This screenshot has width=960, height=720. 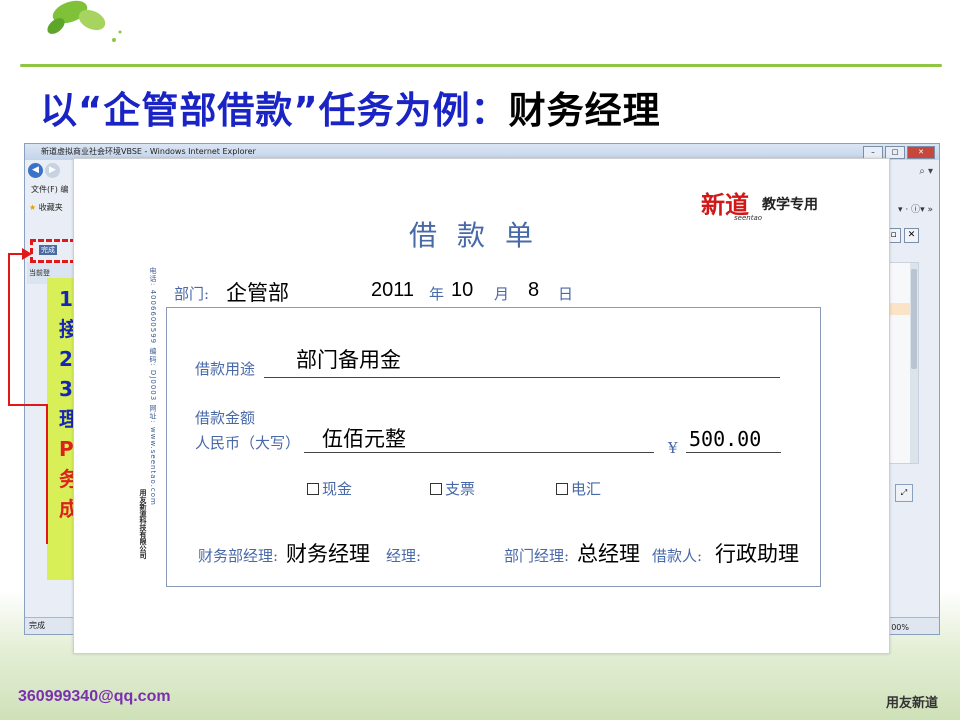 What do you see at coordinates (481, 65) in the screenshot?
I see `title-divider` at bounding box center [481, 65].